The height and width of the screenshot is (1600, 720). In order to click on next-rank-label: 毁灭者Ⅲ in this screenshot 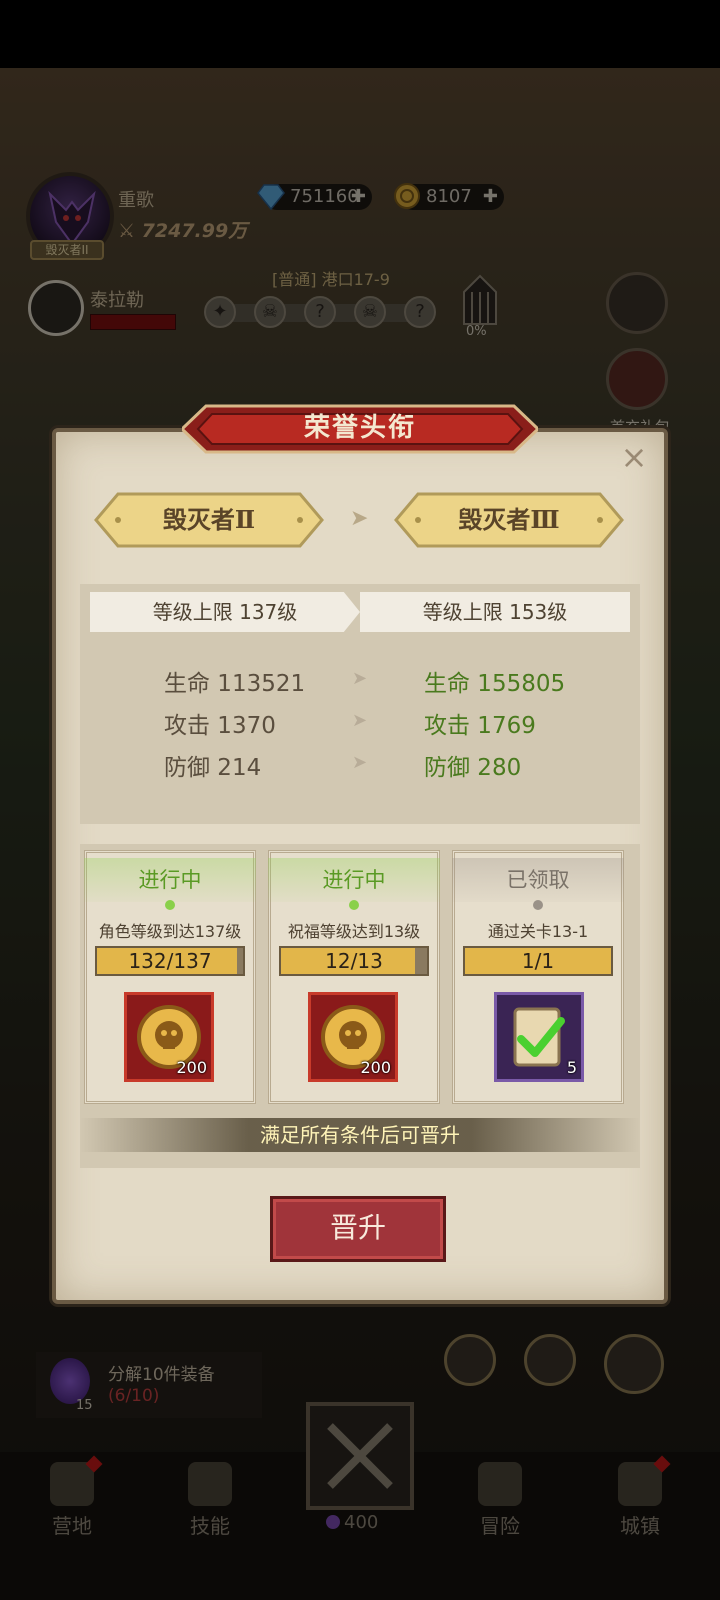, I will do `click(509, 519)`.